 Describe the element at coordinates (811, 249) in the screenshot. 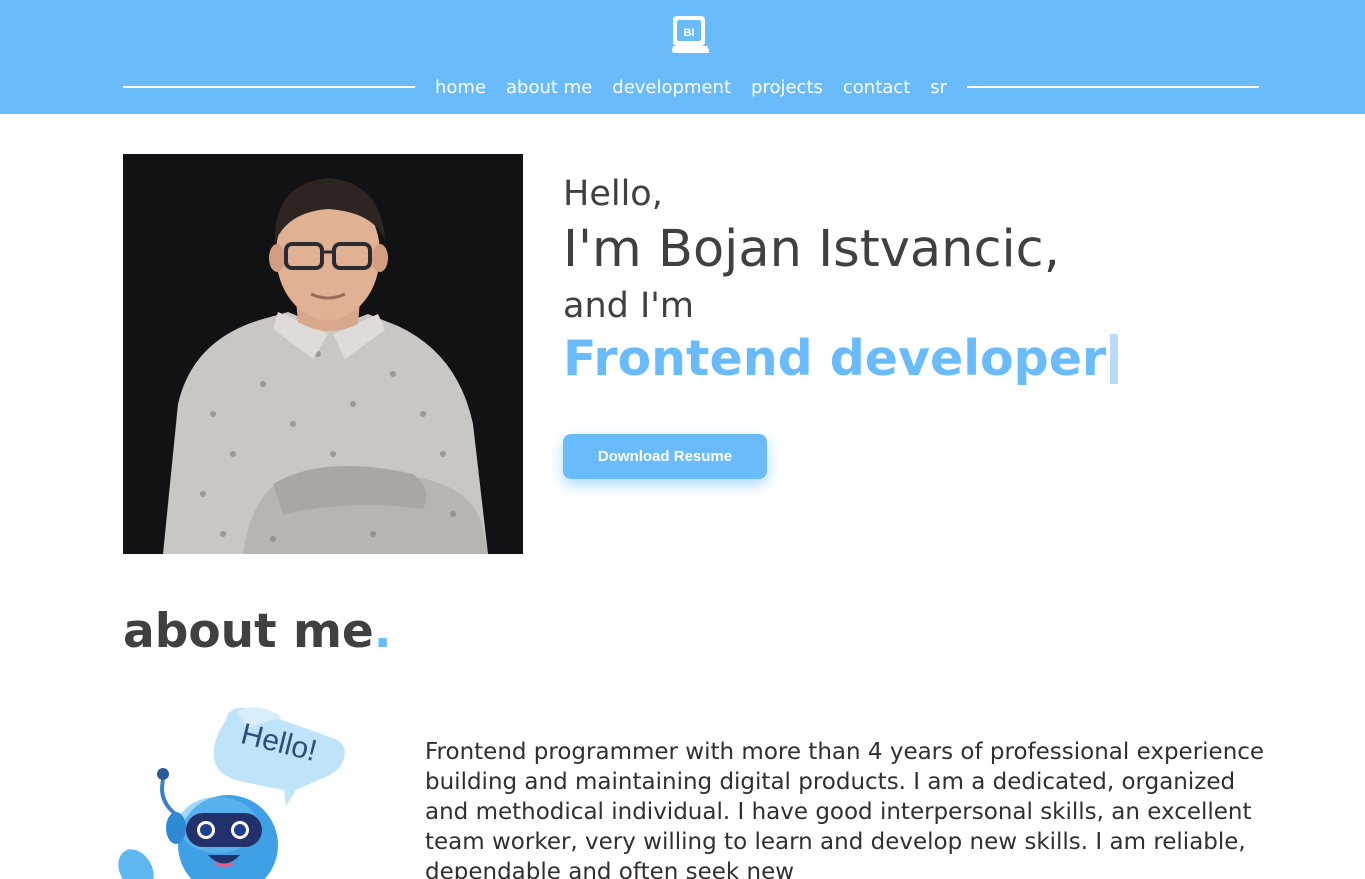

I see `hero-name: I'm Bojan Istvancic,` at that location.